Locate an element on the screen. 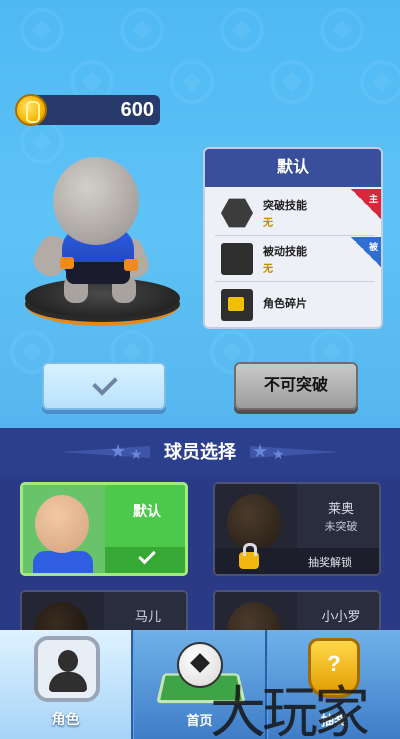 Image resolution: width=400 pixels, height=739 pixels. square-skill-icon is located at coordinates (237, 259).